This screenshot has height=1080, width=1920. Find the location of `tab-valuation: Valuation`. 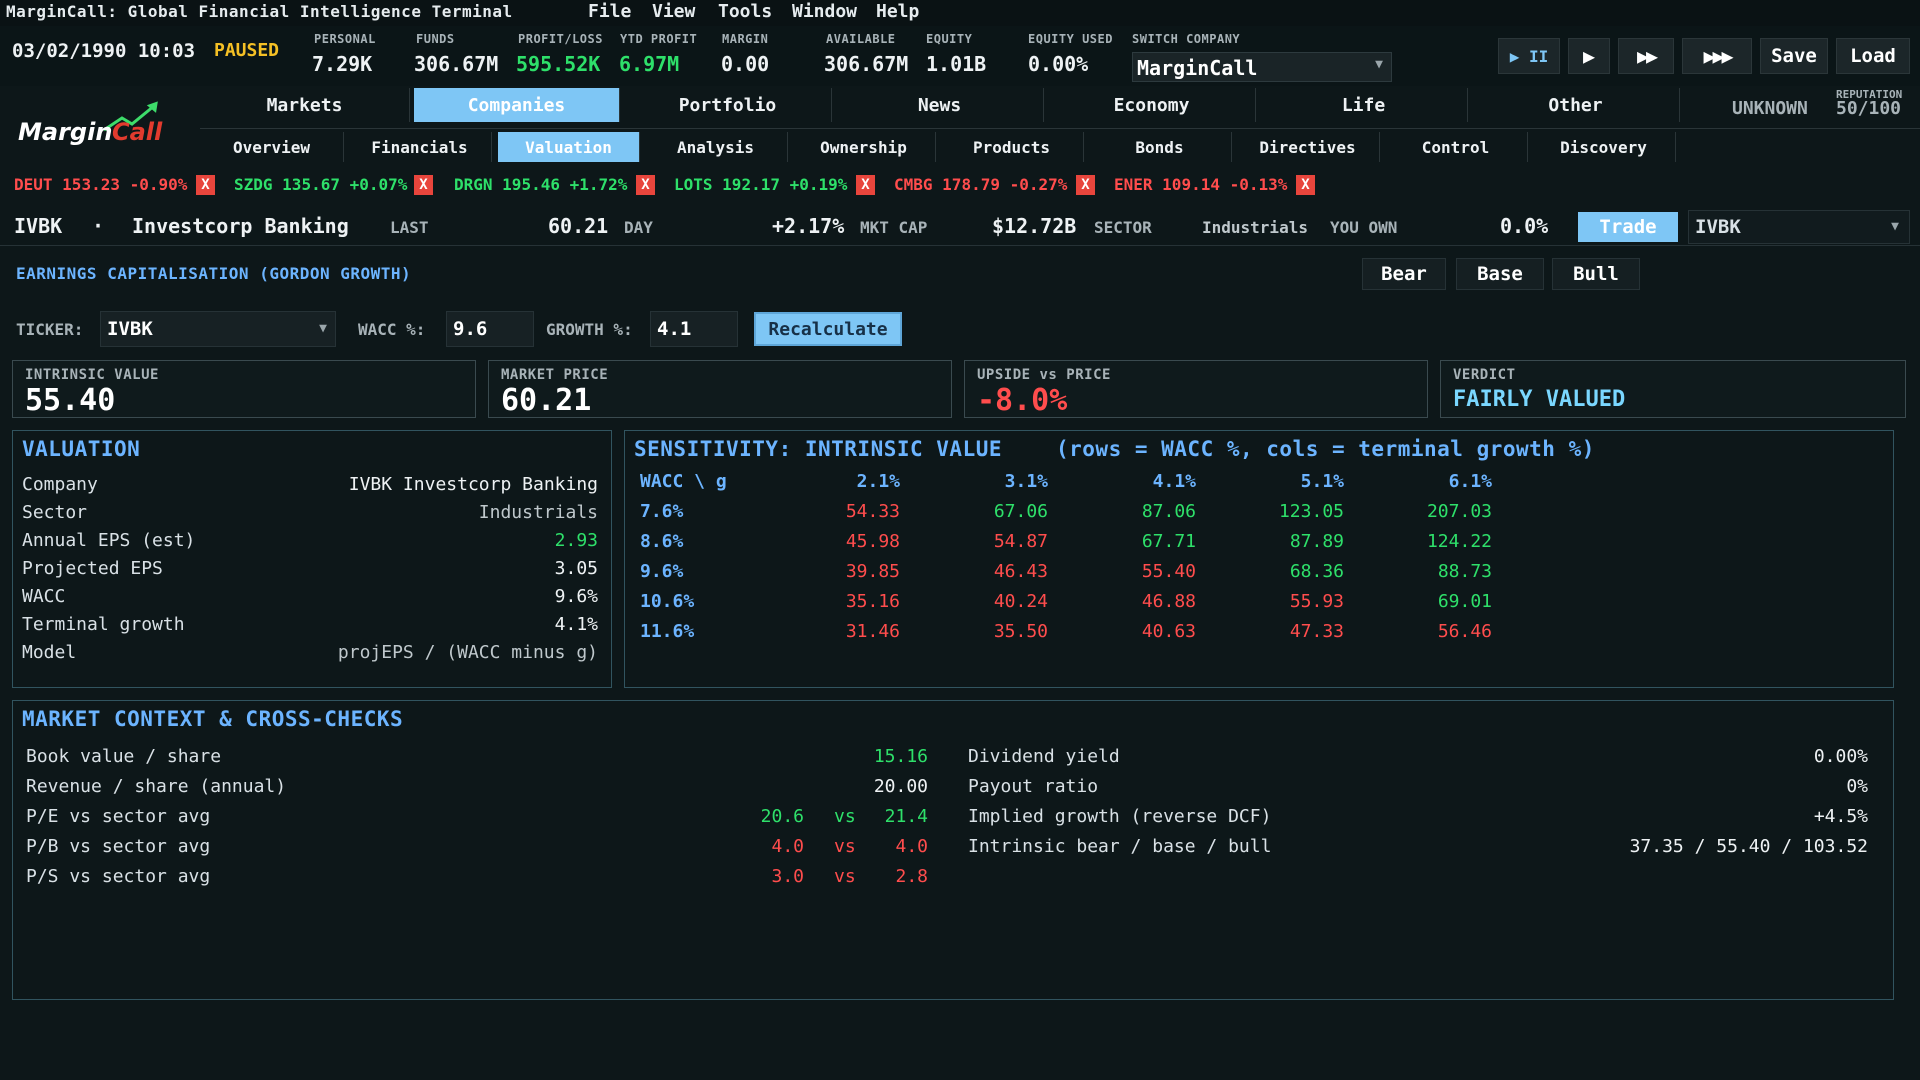

tab-valuation: Valuation is located at coordinates (569, 147).